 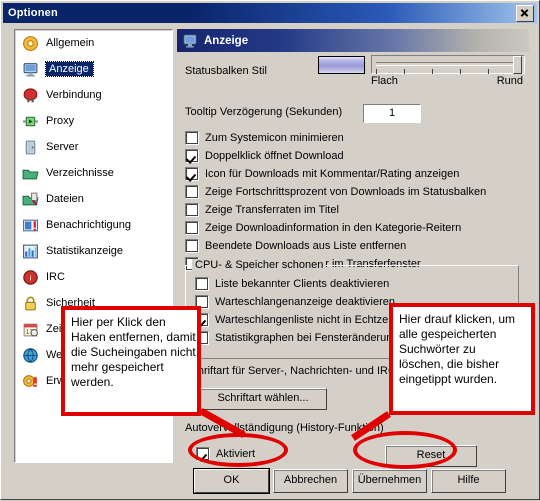 What do you see at coordinates (93, 121) in the screenshot?
I see `sidebar-item-proxy: Proxy` at bounding box center [93, 121].